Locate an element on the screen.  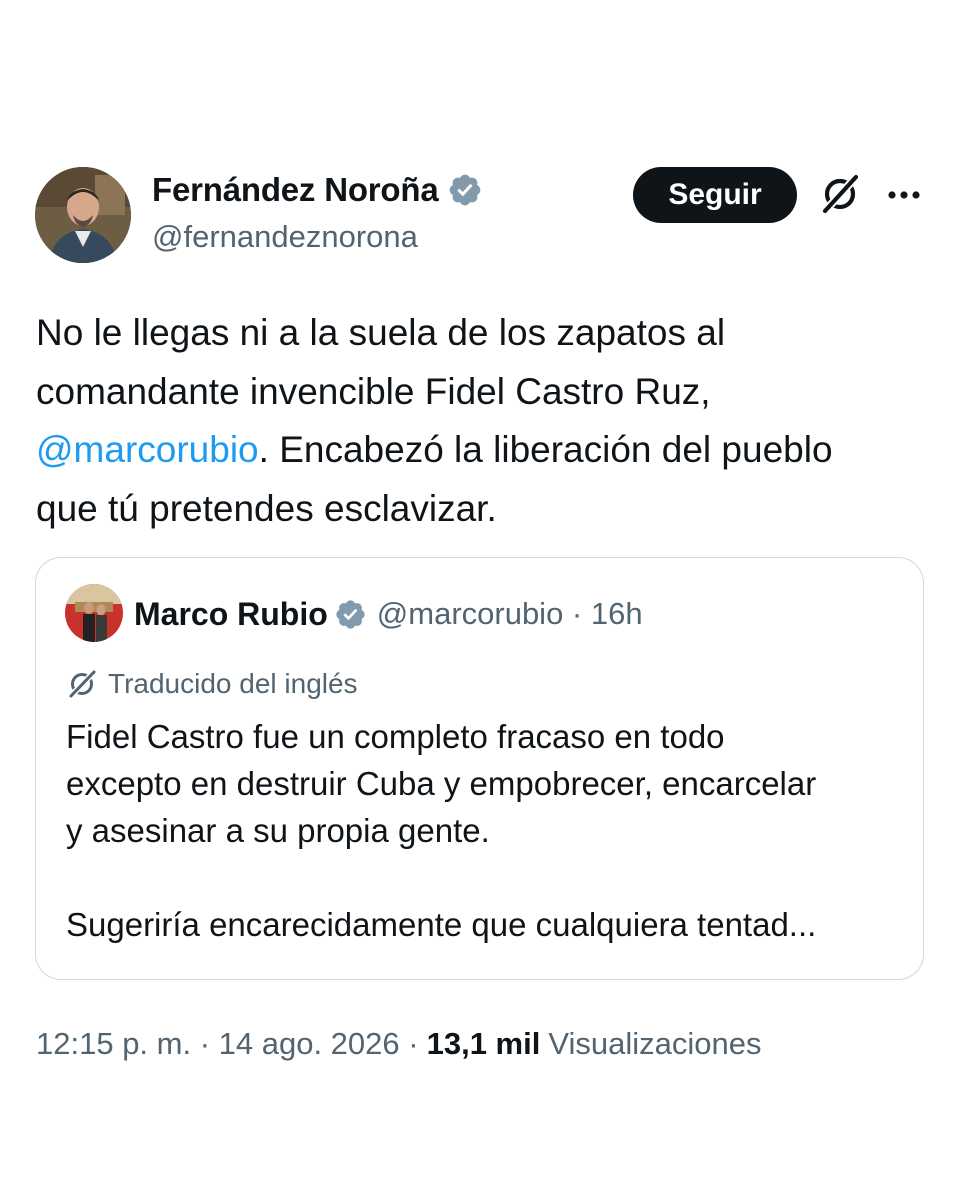
quoted-author-name: Marco Rubio is located at coordinates (231, 614).